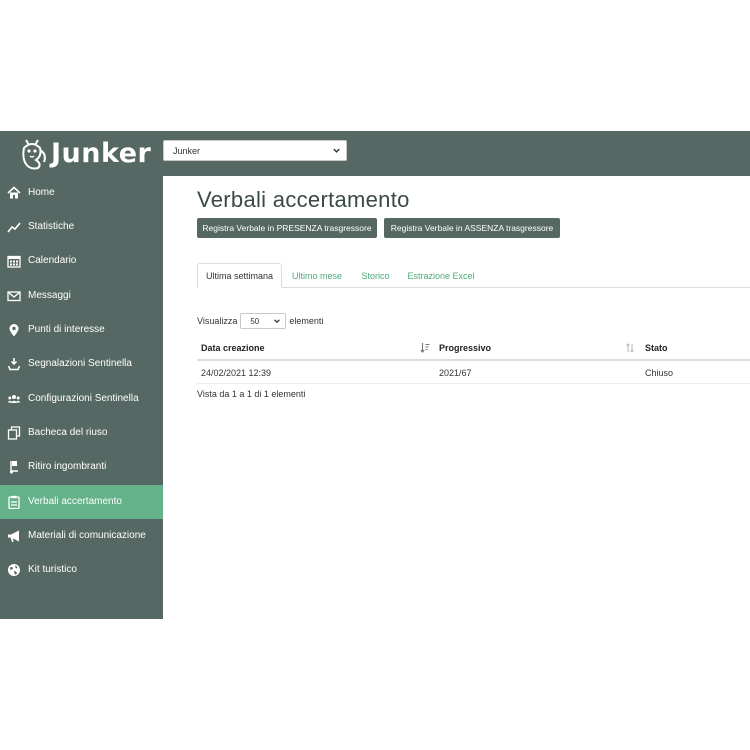  Describe the element at coordinates (41, 192) in the screenshot. I see `sidebar-item-label: Home` at that location.